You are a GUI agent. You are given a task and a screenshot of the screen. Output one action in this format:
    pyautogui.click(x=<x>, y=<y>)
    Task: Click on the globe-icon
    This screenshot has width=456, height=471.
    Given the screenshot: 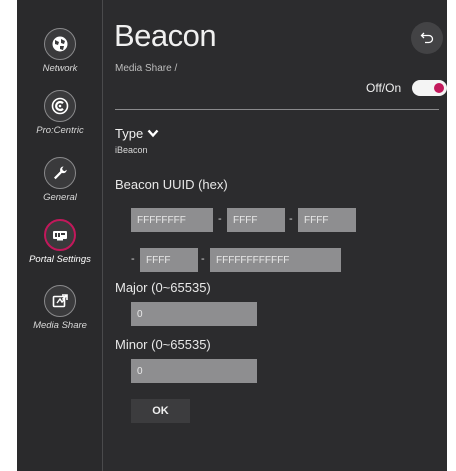 What is the action you would take?
    pyautogui.click(x=60, y=44)
    